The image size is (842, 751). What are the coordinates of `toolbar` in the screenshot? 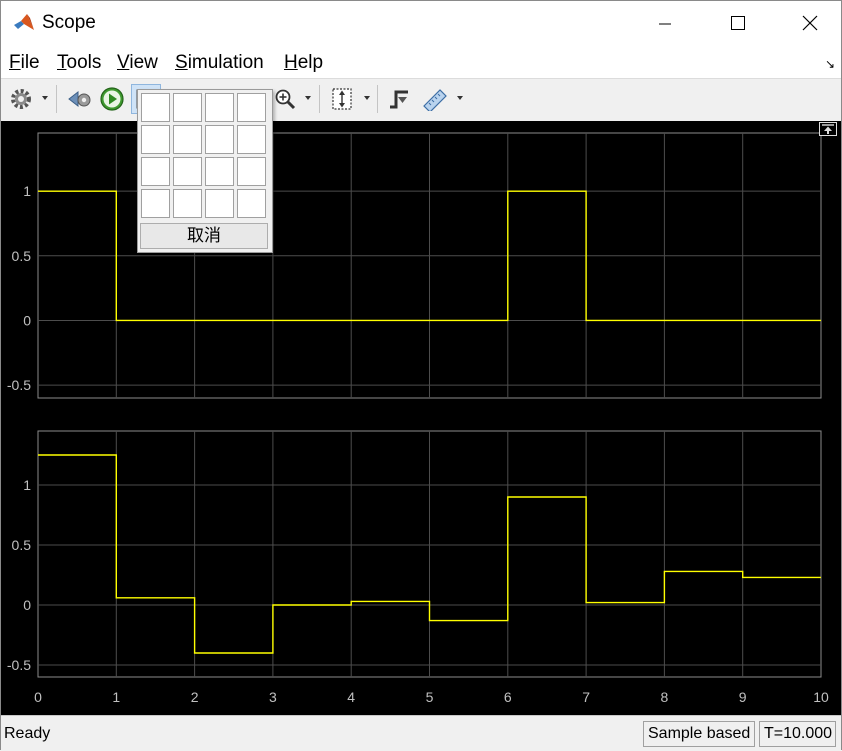 It's located at (421, 100).